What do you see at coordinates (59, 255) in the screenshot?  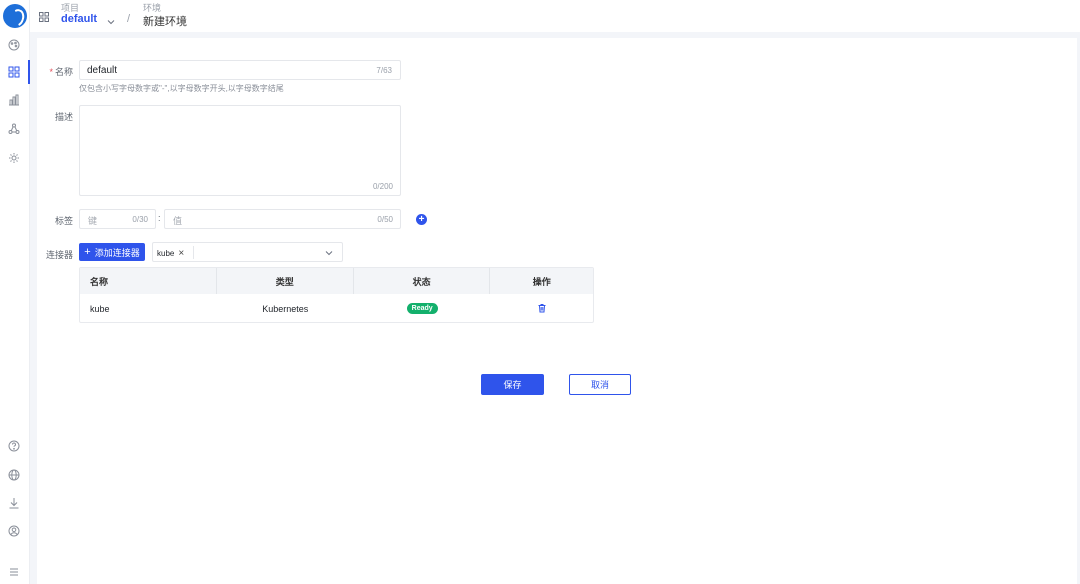 I see `connector-label: 连接器` at bounding box center [59, 255].